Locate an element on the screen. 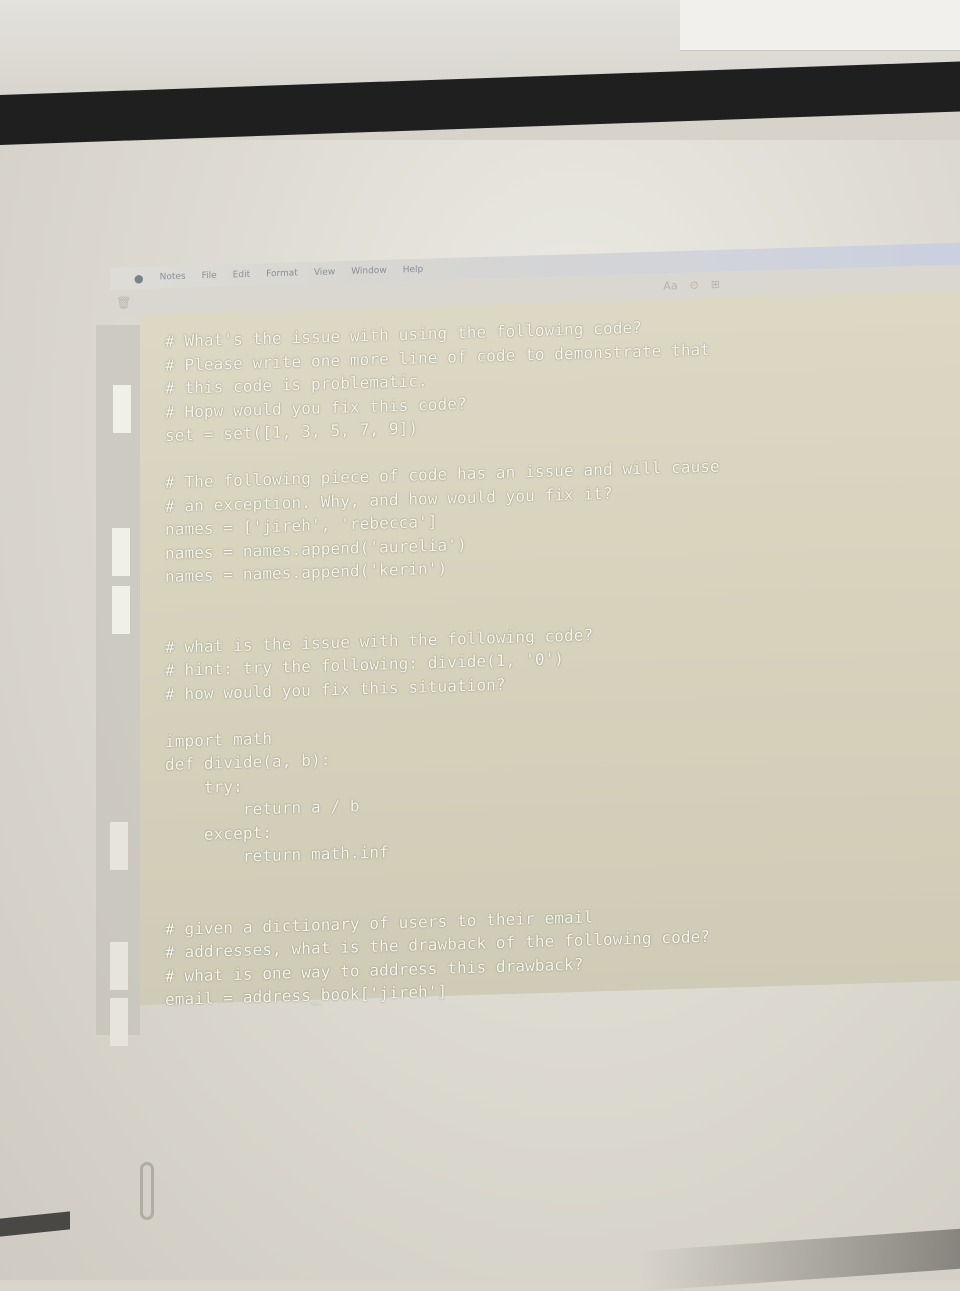  ceiling-light-fixture is located at coordinates (820, 25).